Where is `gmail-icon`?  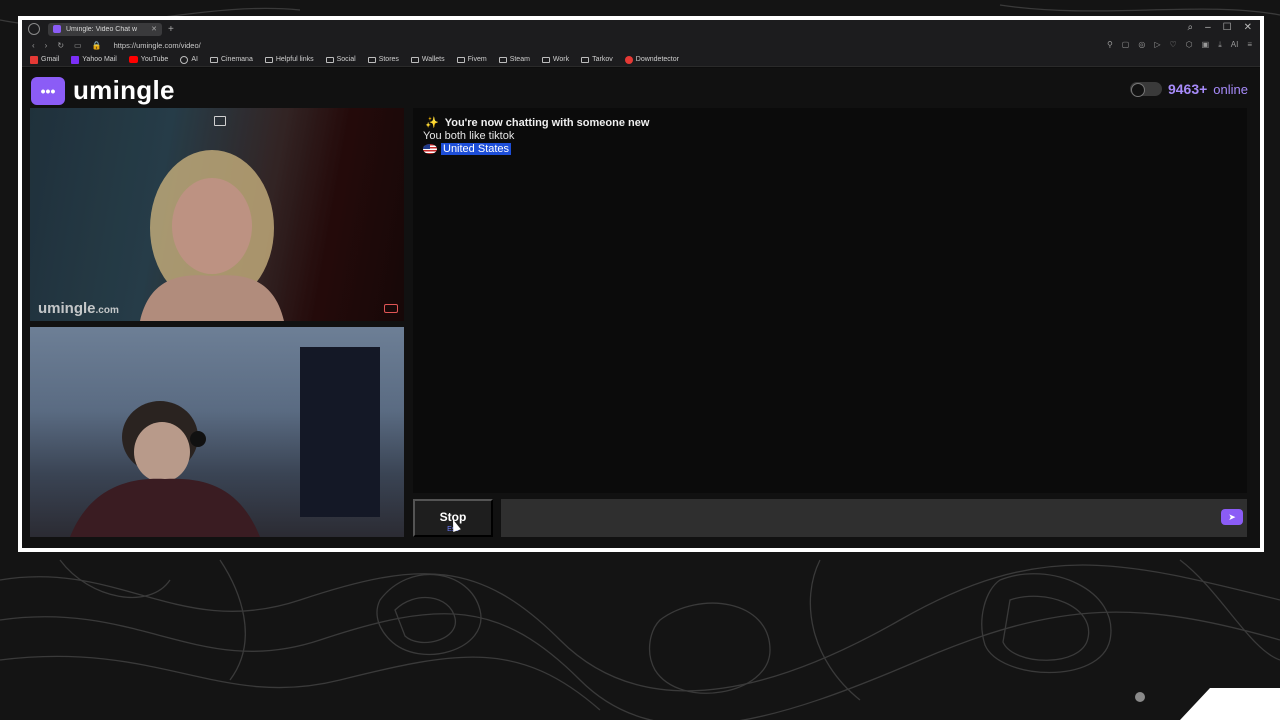
gmail-icon is located at coordinates (34, 59).